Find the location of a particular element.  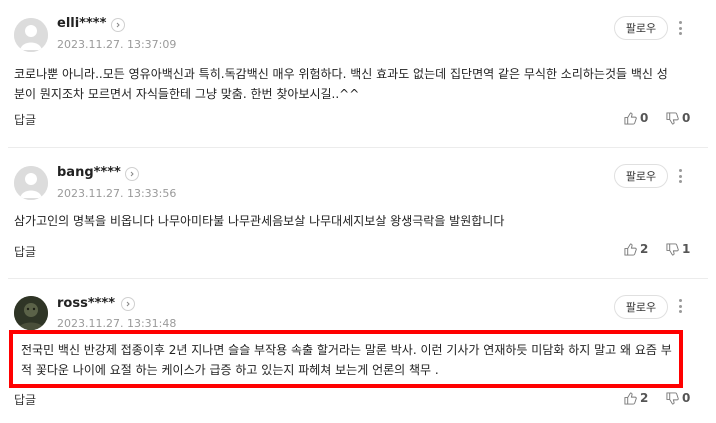

highlight-box is located at coordinates (346, 359).